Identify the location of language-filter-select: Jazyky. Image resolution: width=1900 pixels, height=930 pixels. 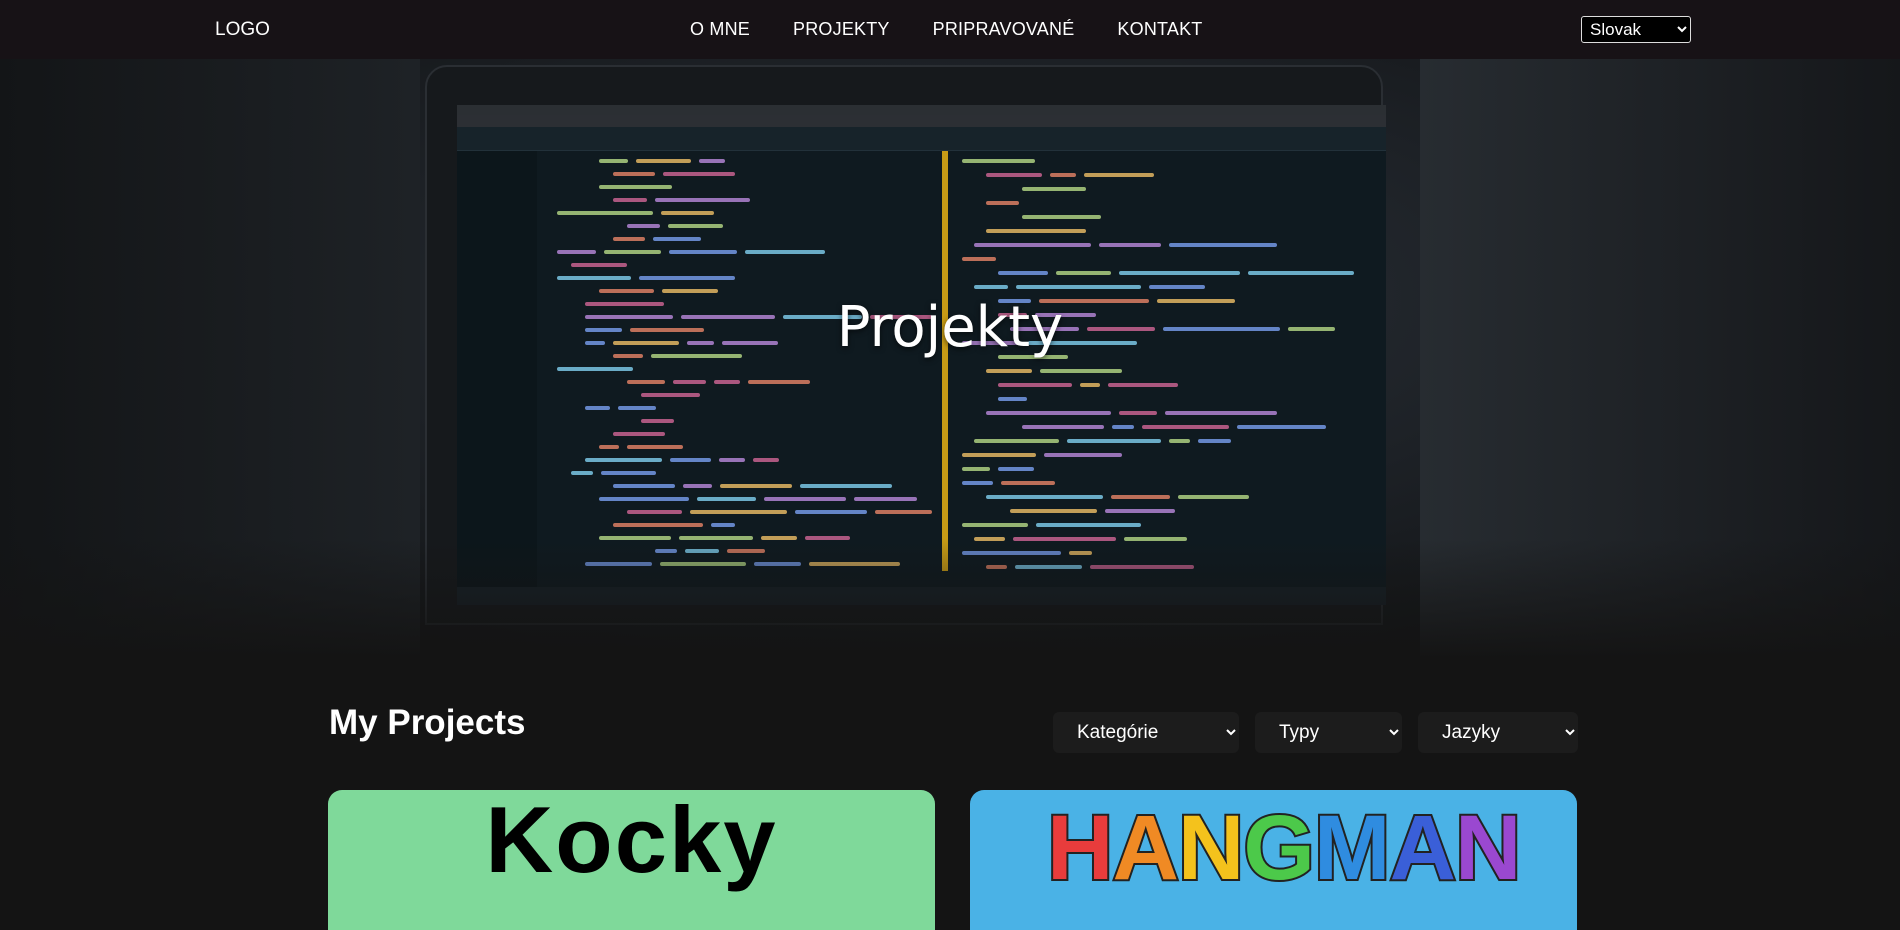
(1498, 732).